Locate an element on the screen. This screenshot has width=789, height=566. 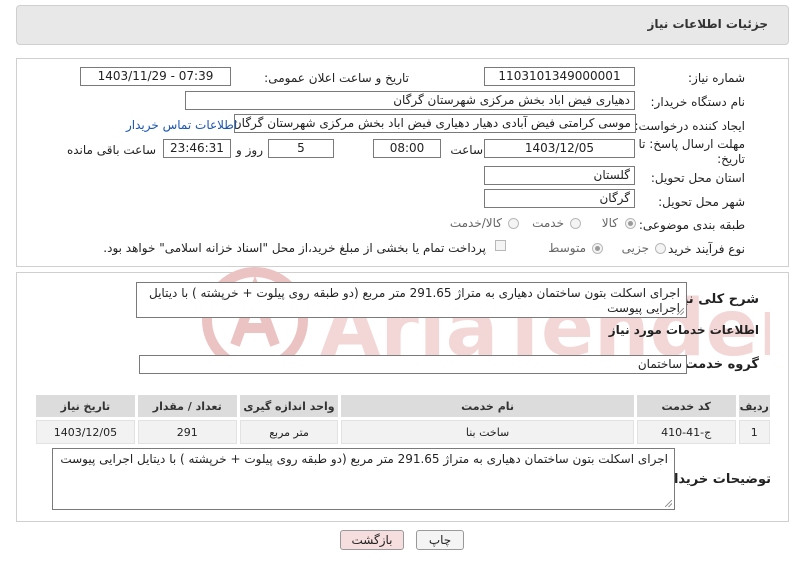
remaining-label: ساعت باقی مانده is located at coordinates (111, 150).